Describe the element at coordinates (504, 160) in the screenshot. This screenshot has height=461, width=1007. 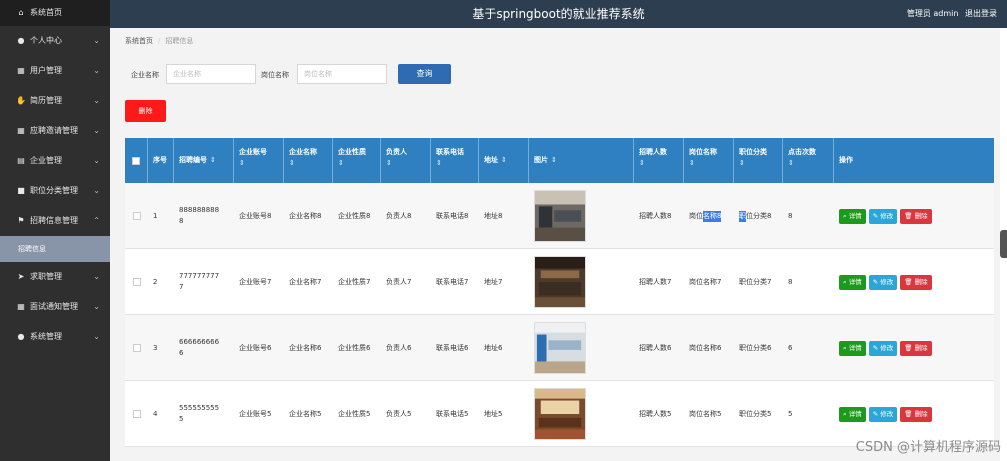
I see `header-address: 地址 ⇕` at that location.